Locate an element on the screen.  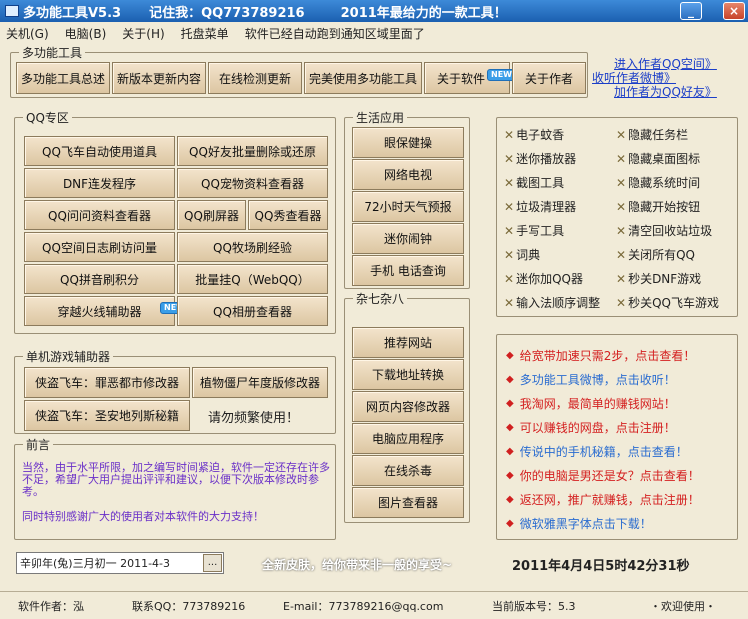
dnf-burst-button: DNF连发程序 is located at coordinates (99, 183).